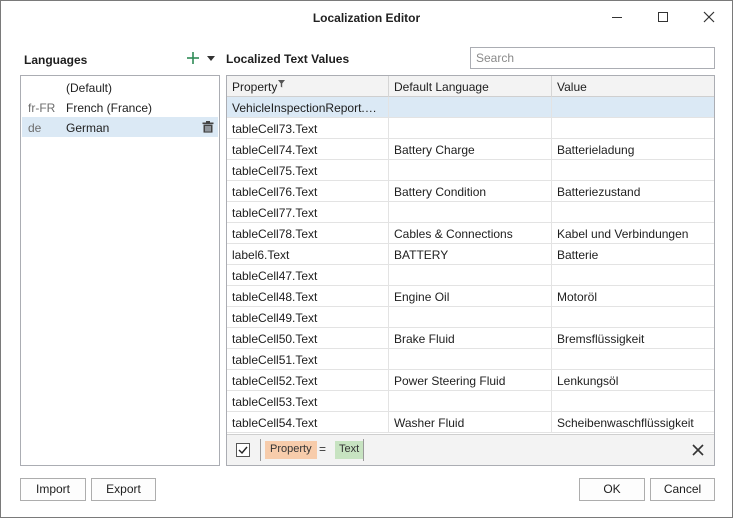  Describe the element at coordinates (612, 489) in the screenshot. I see `ok-button: OK` at that location.